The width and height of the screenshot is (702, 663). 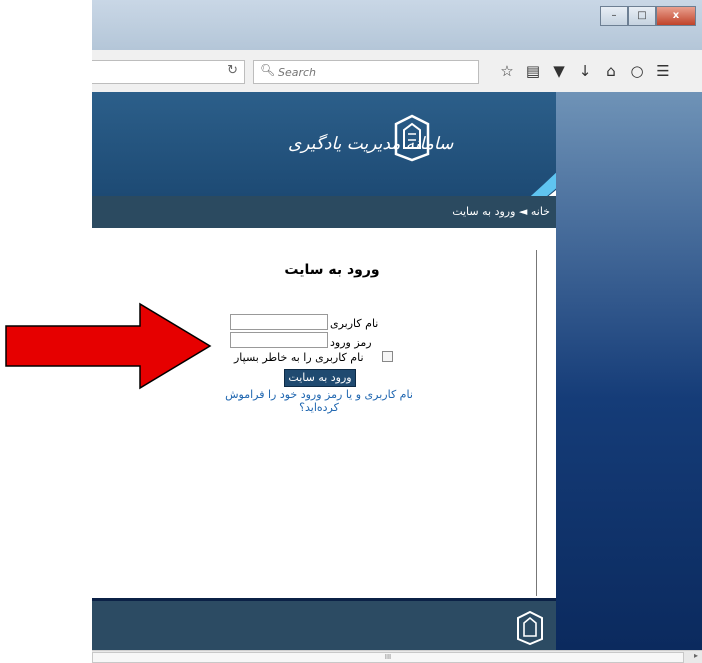 What do you see at coordinates (324, 212) in the screenshot?
I see `breadcrumb-bar: خانه ◄ ورود به سایت` at bounding box center [324, 212].